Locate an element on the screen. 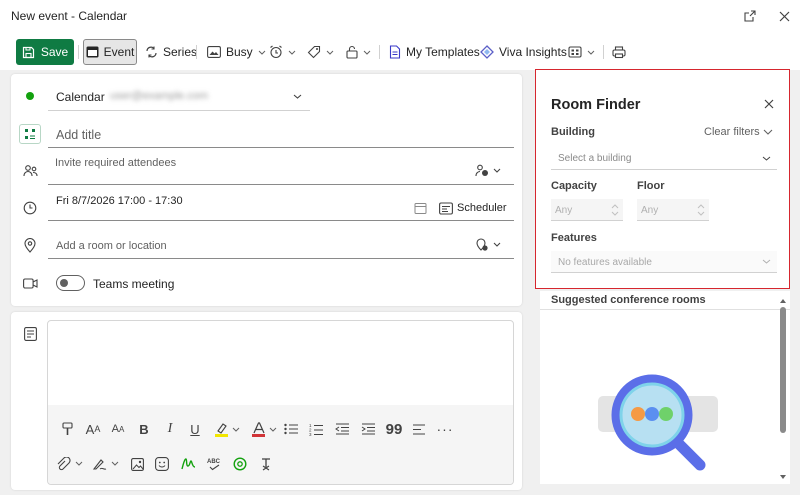 This screenshot has height=495, width=800. insert-picture-icon is located at coordinates (137, 464).